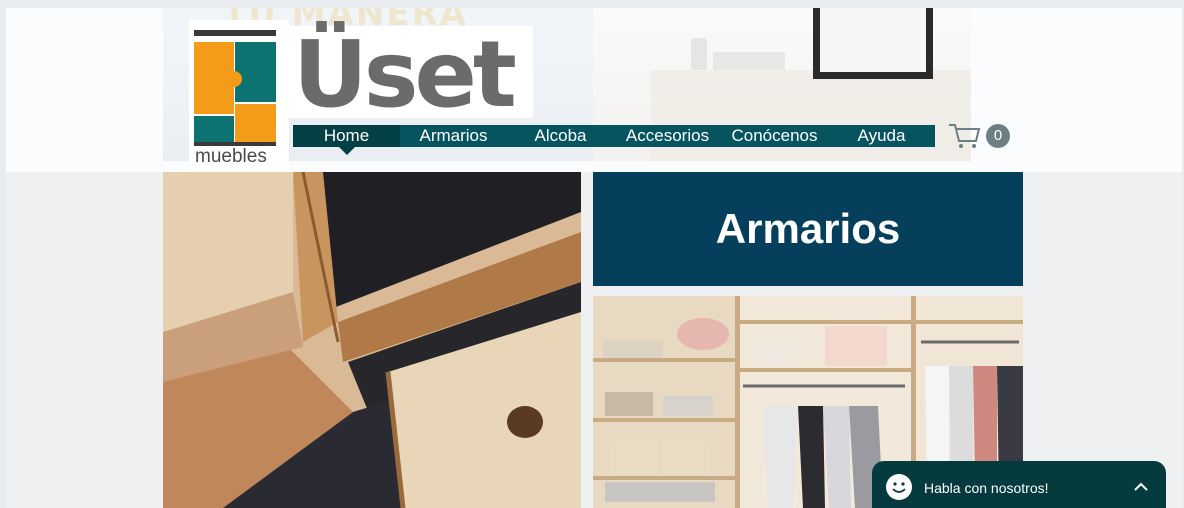  I want to click on nav-item-conocenos: Conócenos, so click(774, 136).